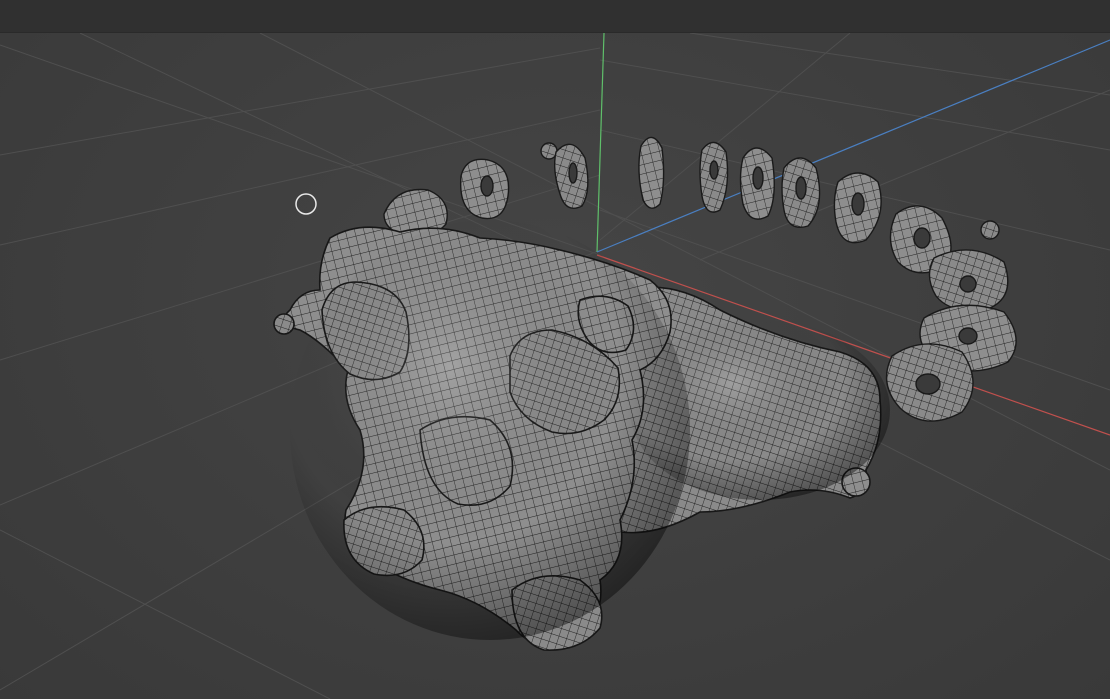 This screenshot has height=699, width=1110. Describe the element at coordinates (555, 16) in the screenshot. I see `viewport-header-bar` at that location.